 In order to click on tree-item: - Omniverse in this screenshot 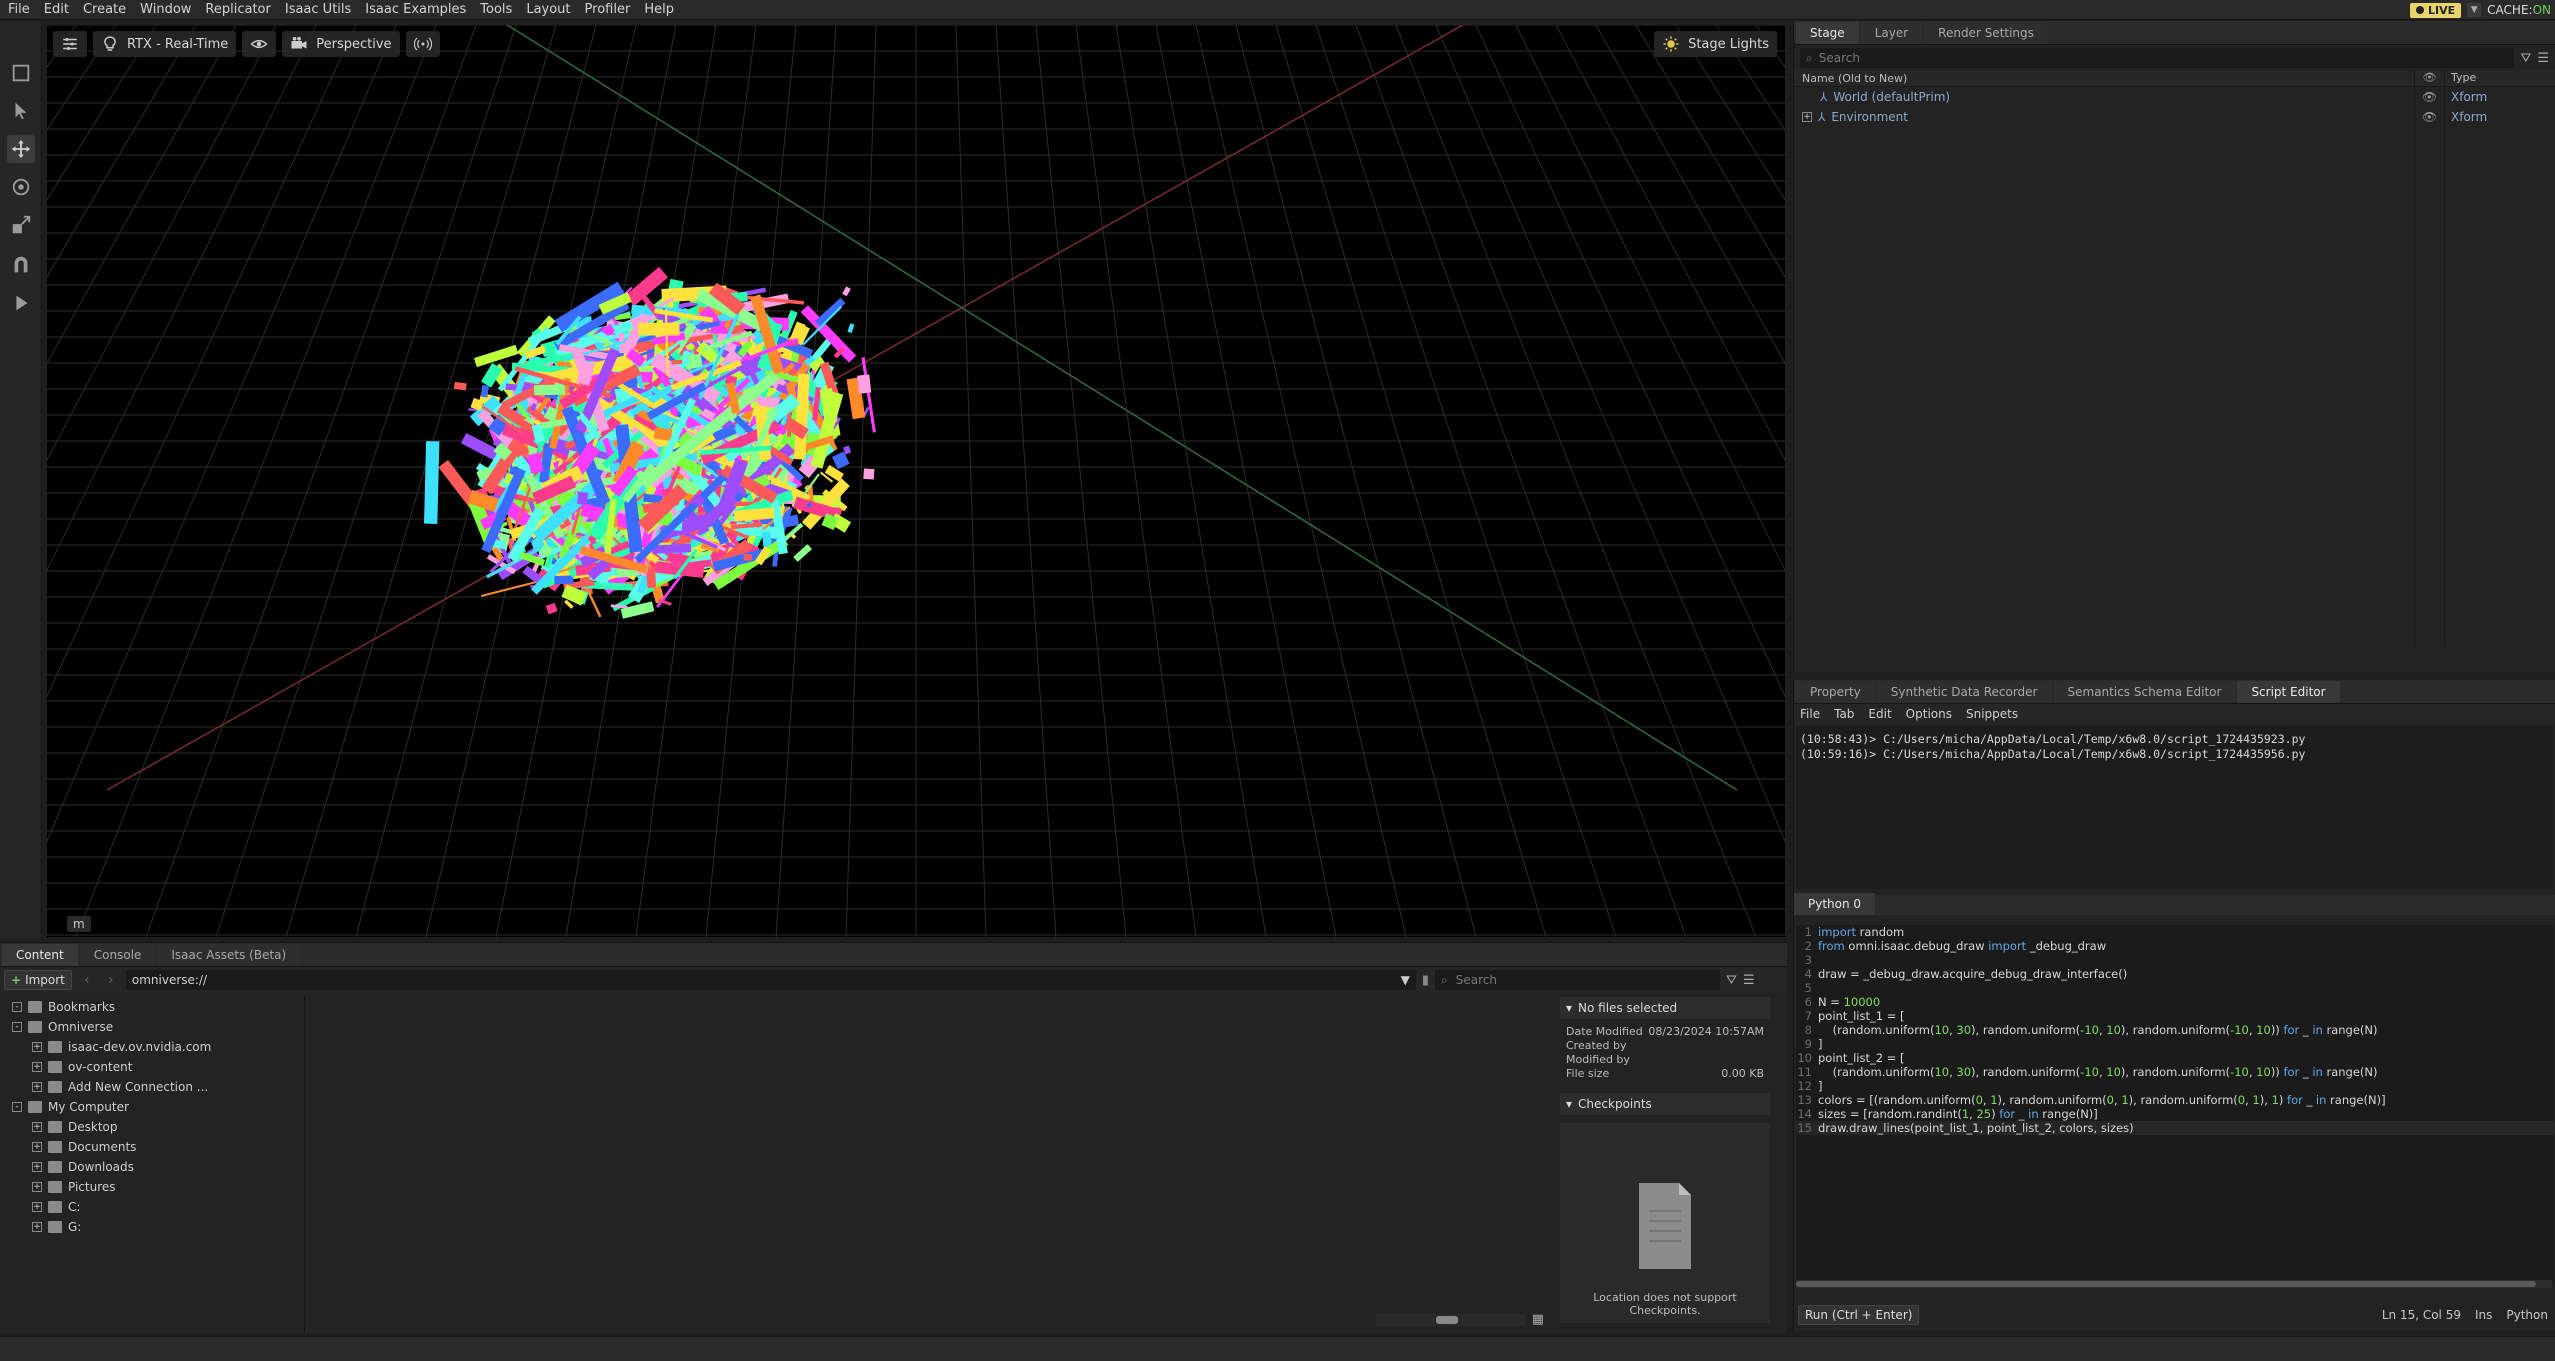, I will do `click(152, 1027)`.